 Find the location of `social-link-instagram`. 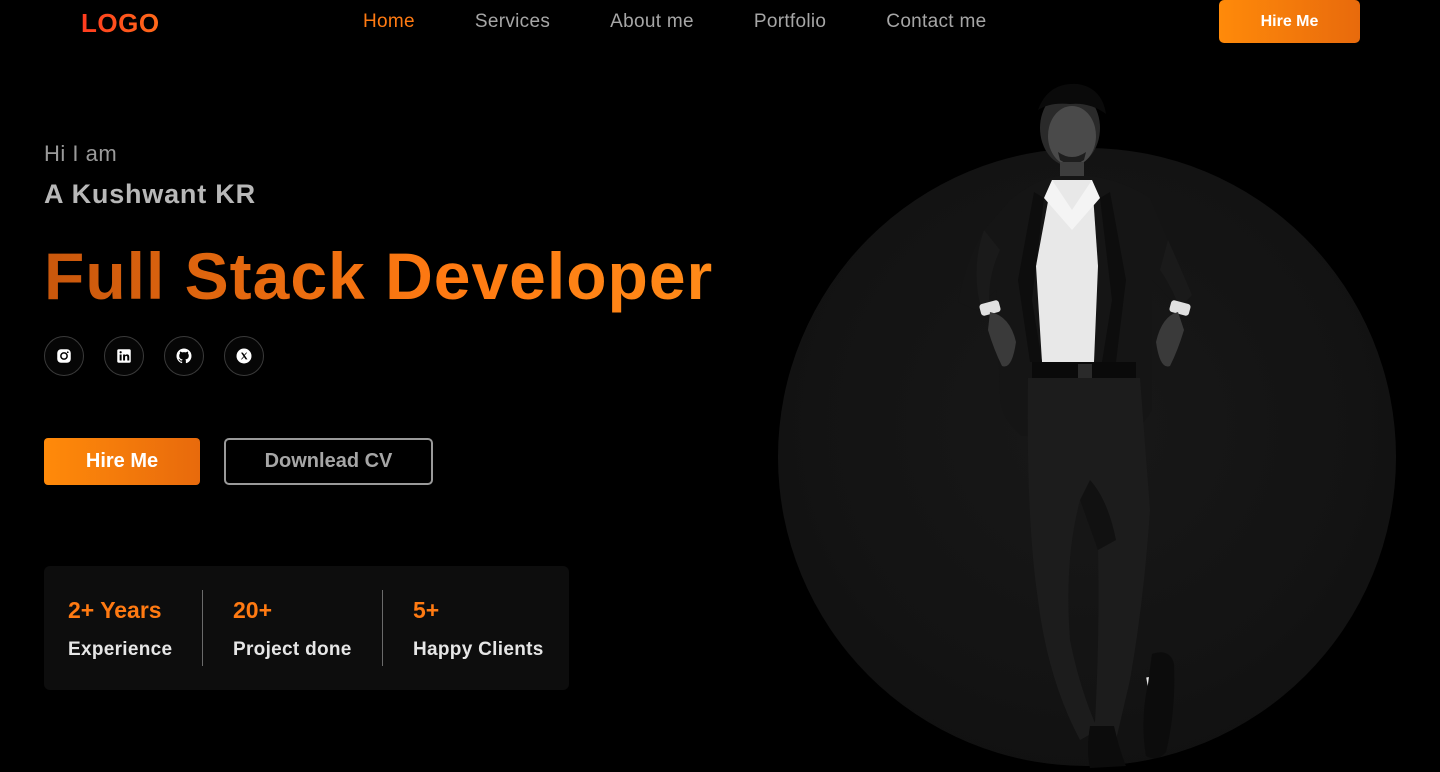

social-link-instagram is located at coordinates (64, 356).